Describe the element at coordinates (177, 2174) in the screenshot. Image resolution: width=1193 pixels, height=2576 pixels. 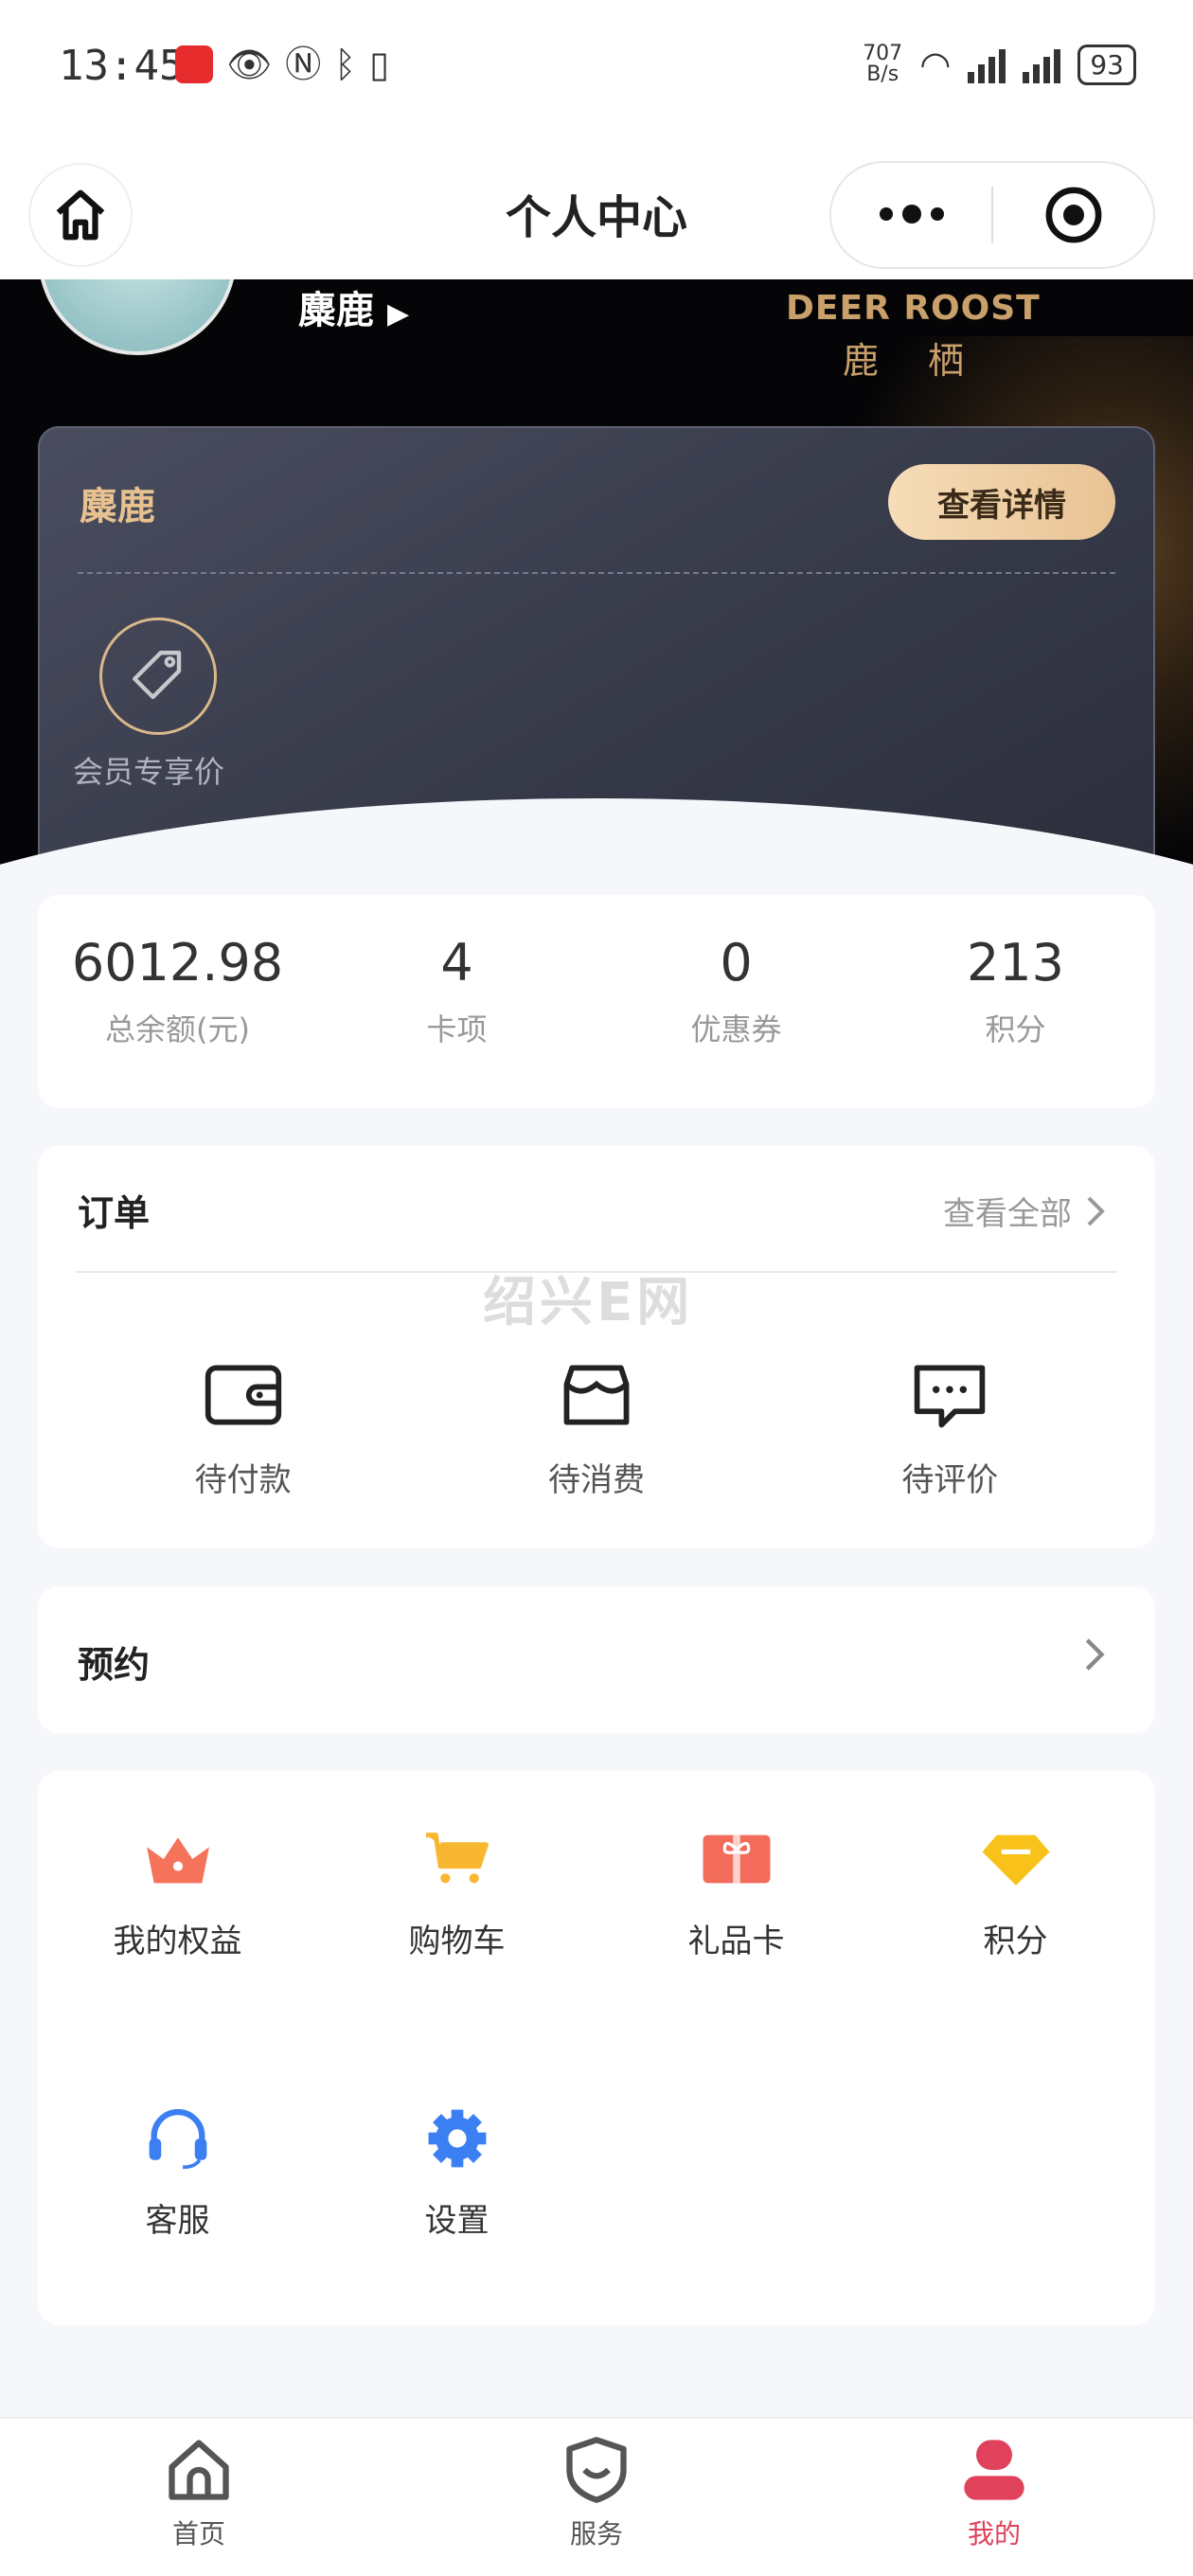
I see `customer-service-item: 客服` at that location.